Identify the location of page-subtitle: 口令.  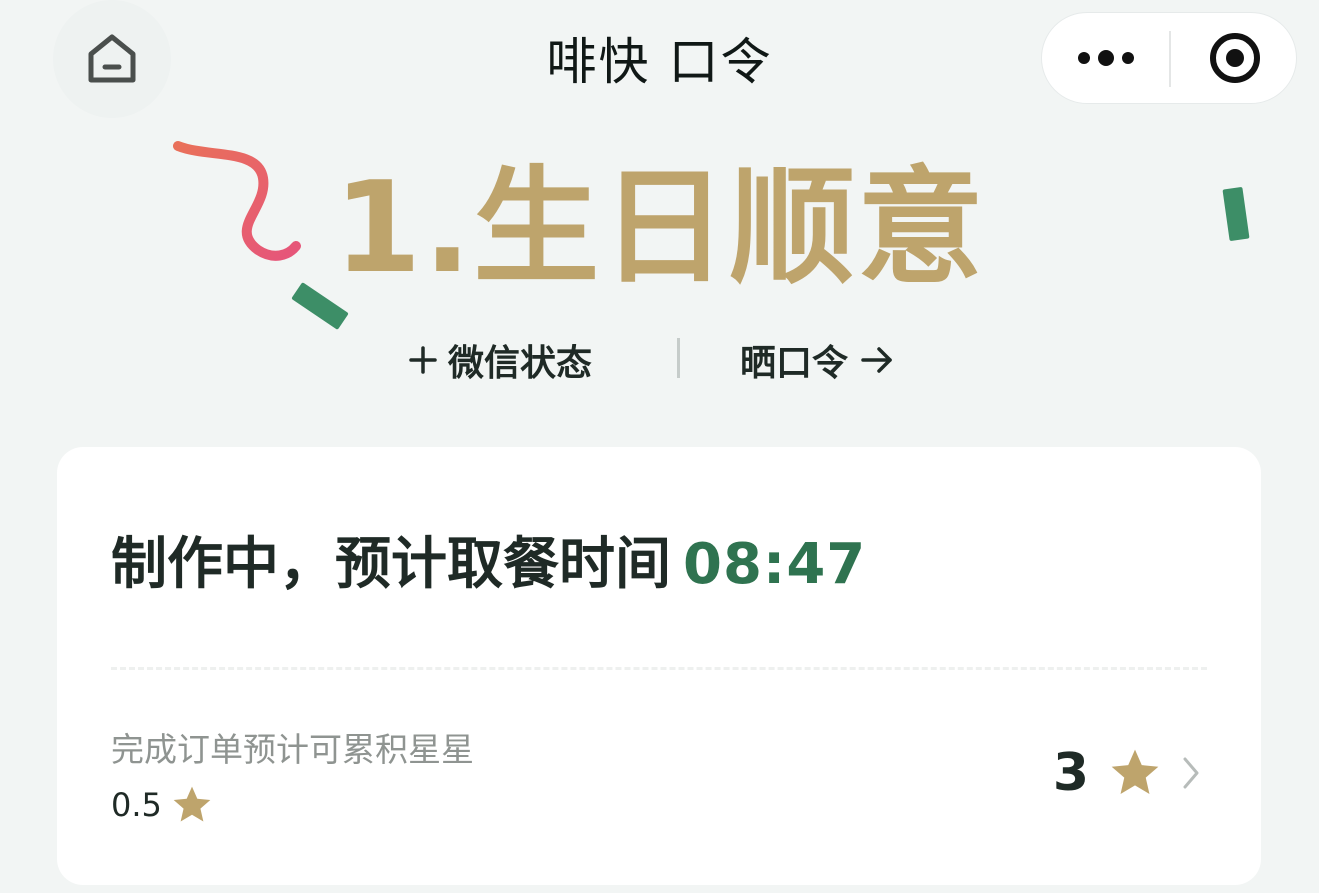
(720, 62).